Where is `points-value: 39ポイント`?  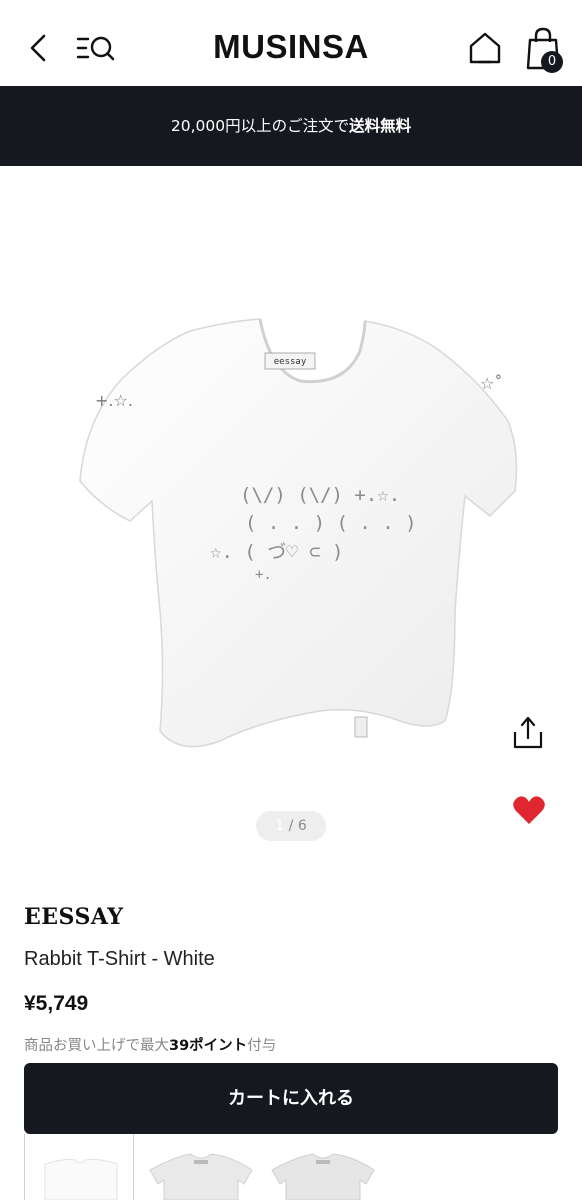
points-value: 39ポイント is located at coordinates (208, 1046).